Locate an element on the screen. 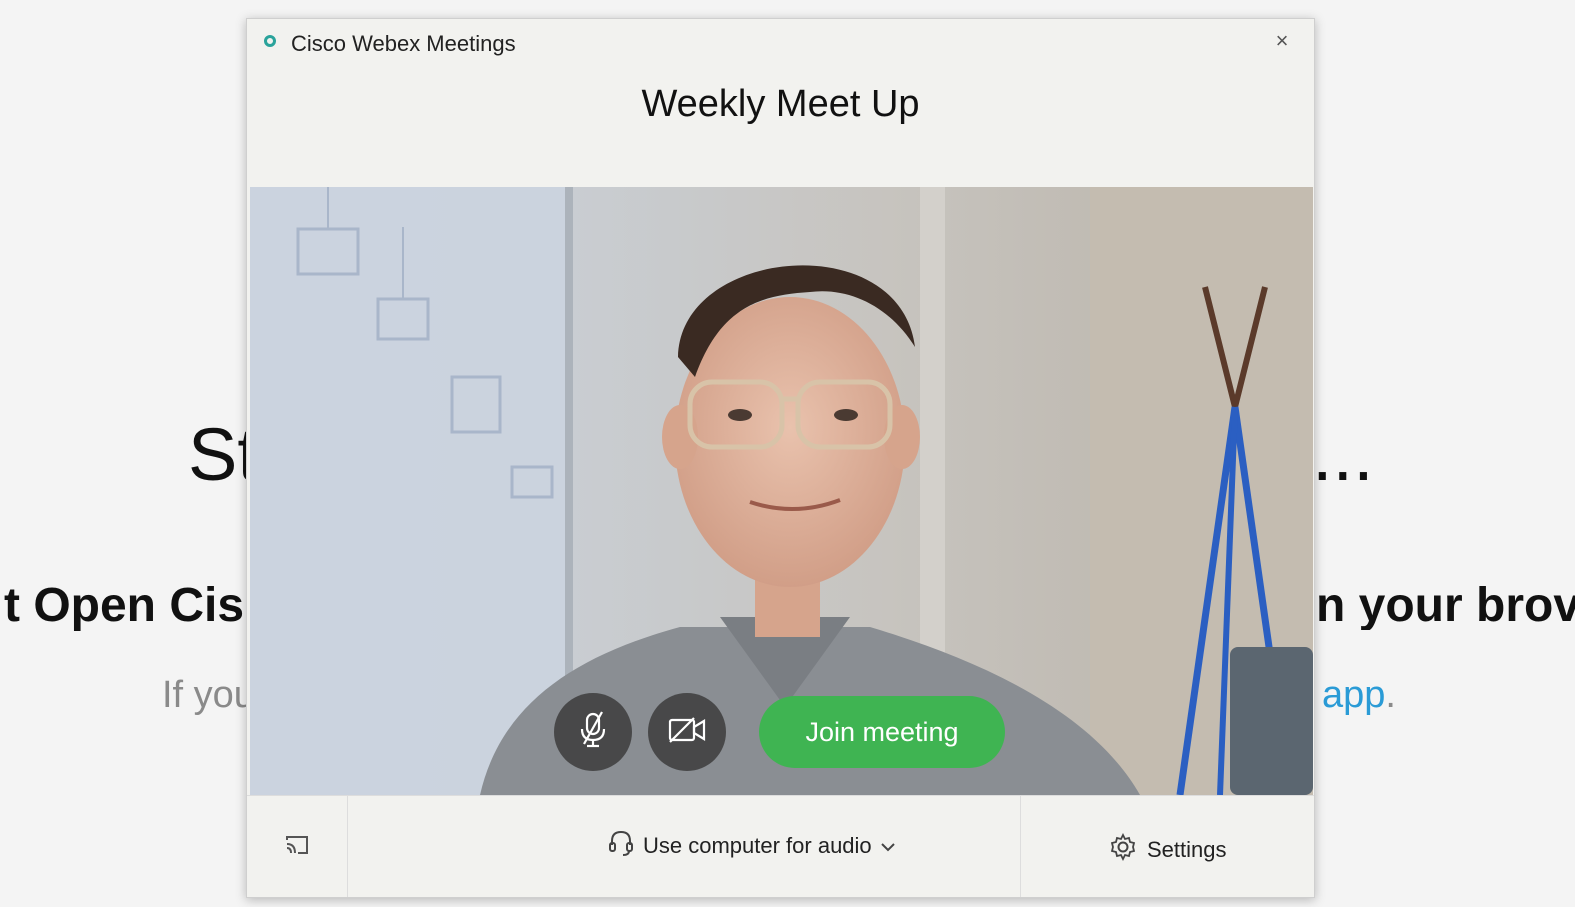 The width and height of the screenshot is (1575, 907). mic-muted-icon is located at coordinates (593, 732).